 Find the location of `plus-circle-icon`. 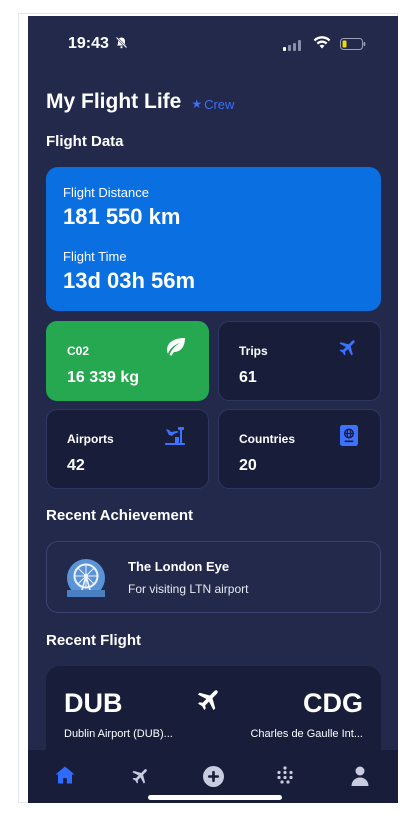

plus-circle-icon is located at coordinates (213, 778).